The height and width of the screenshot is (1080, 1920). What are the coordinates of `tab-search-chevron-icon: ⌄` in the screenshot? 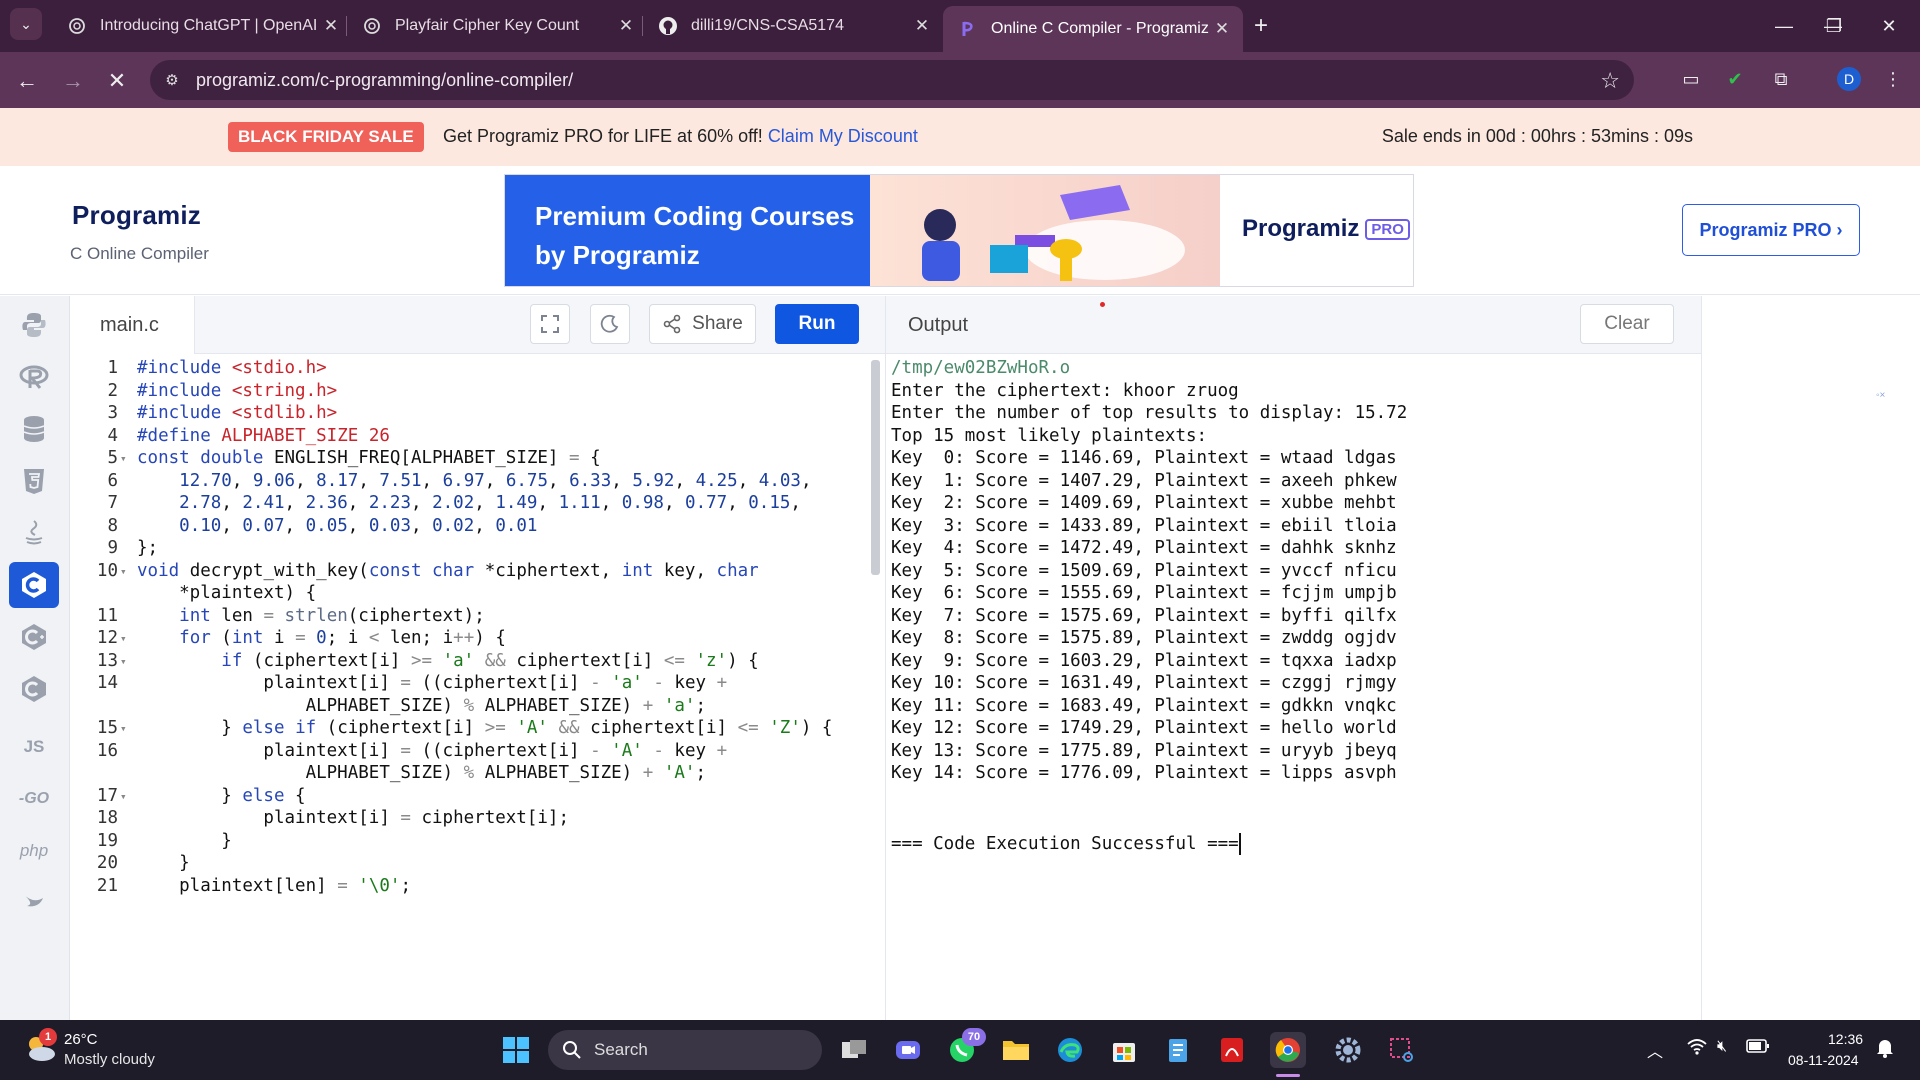 It's located at (26, 24).